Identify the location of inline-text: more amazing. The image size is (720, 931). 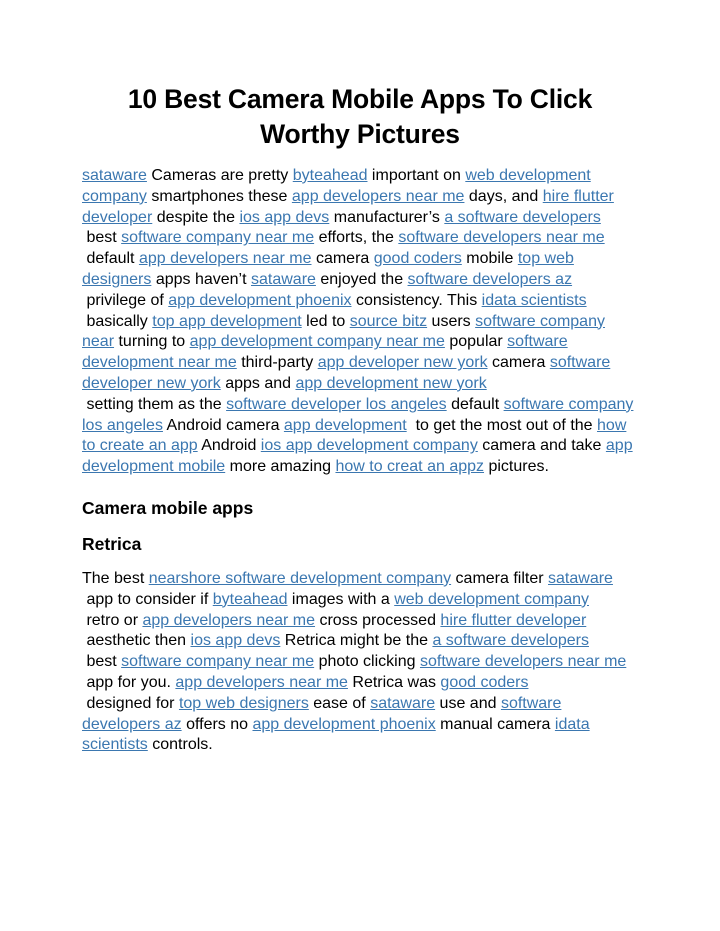
(280, 467).